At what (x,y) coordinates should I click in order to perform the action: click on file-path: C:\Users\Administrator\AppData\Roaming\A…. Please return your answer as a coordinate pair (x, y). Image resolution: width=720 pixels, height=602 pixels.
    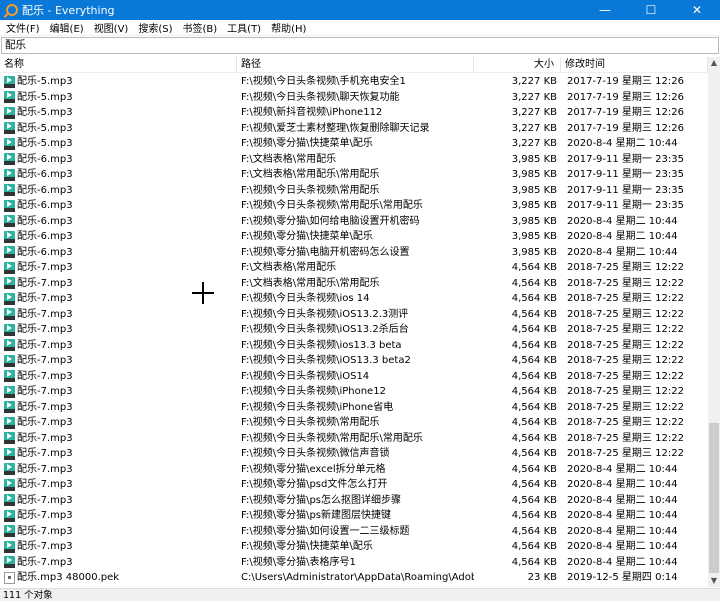
    Looking at the image, I should click on (357, 577).